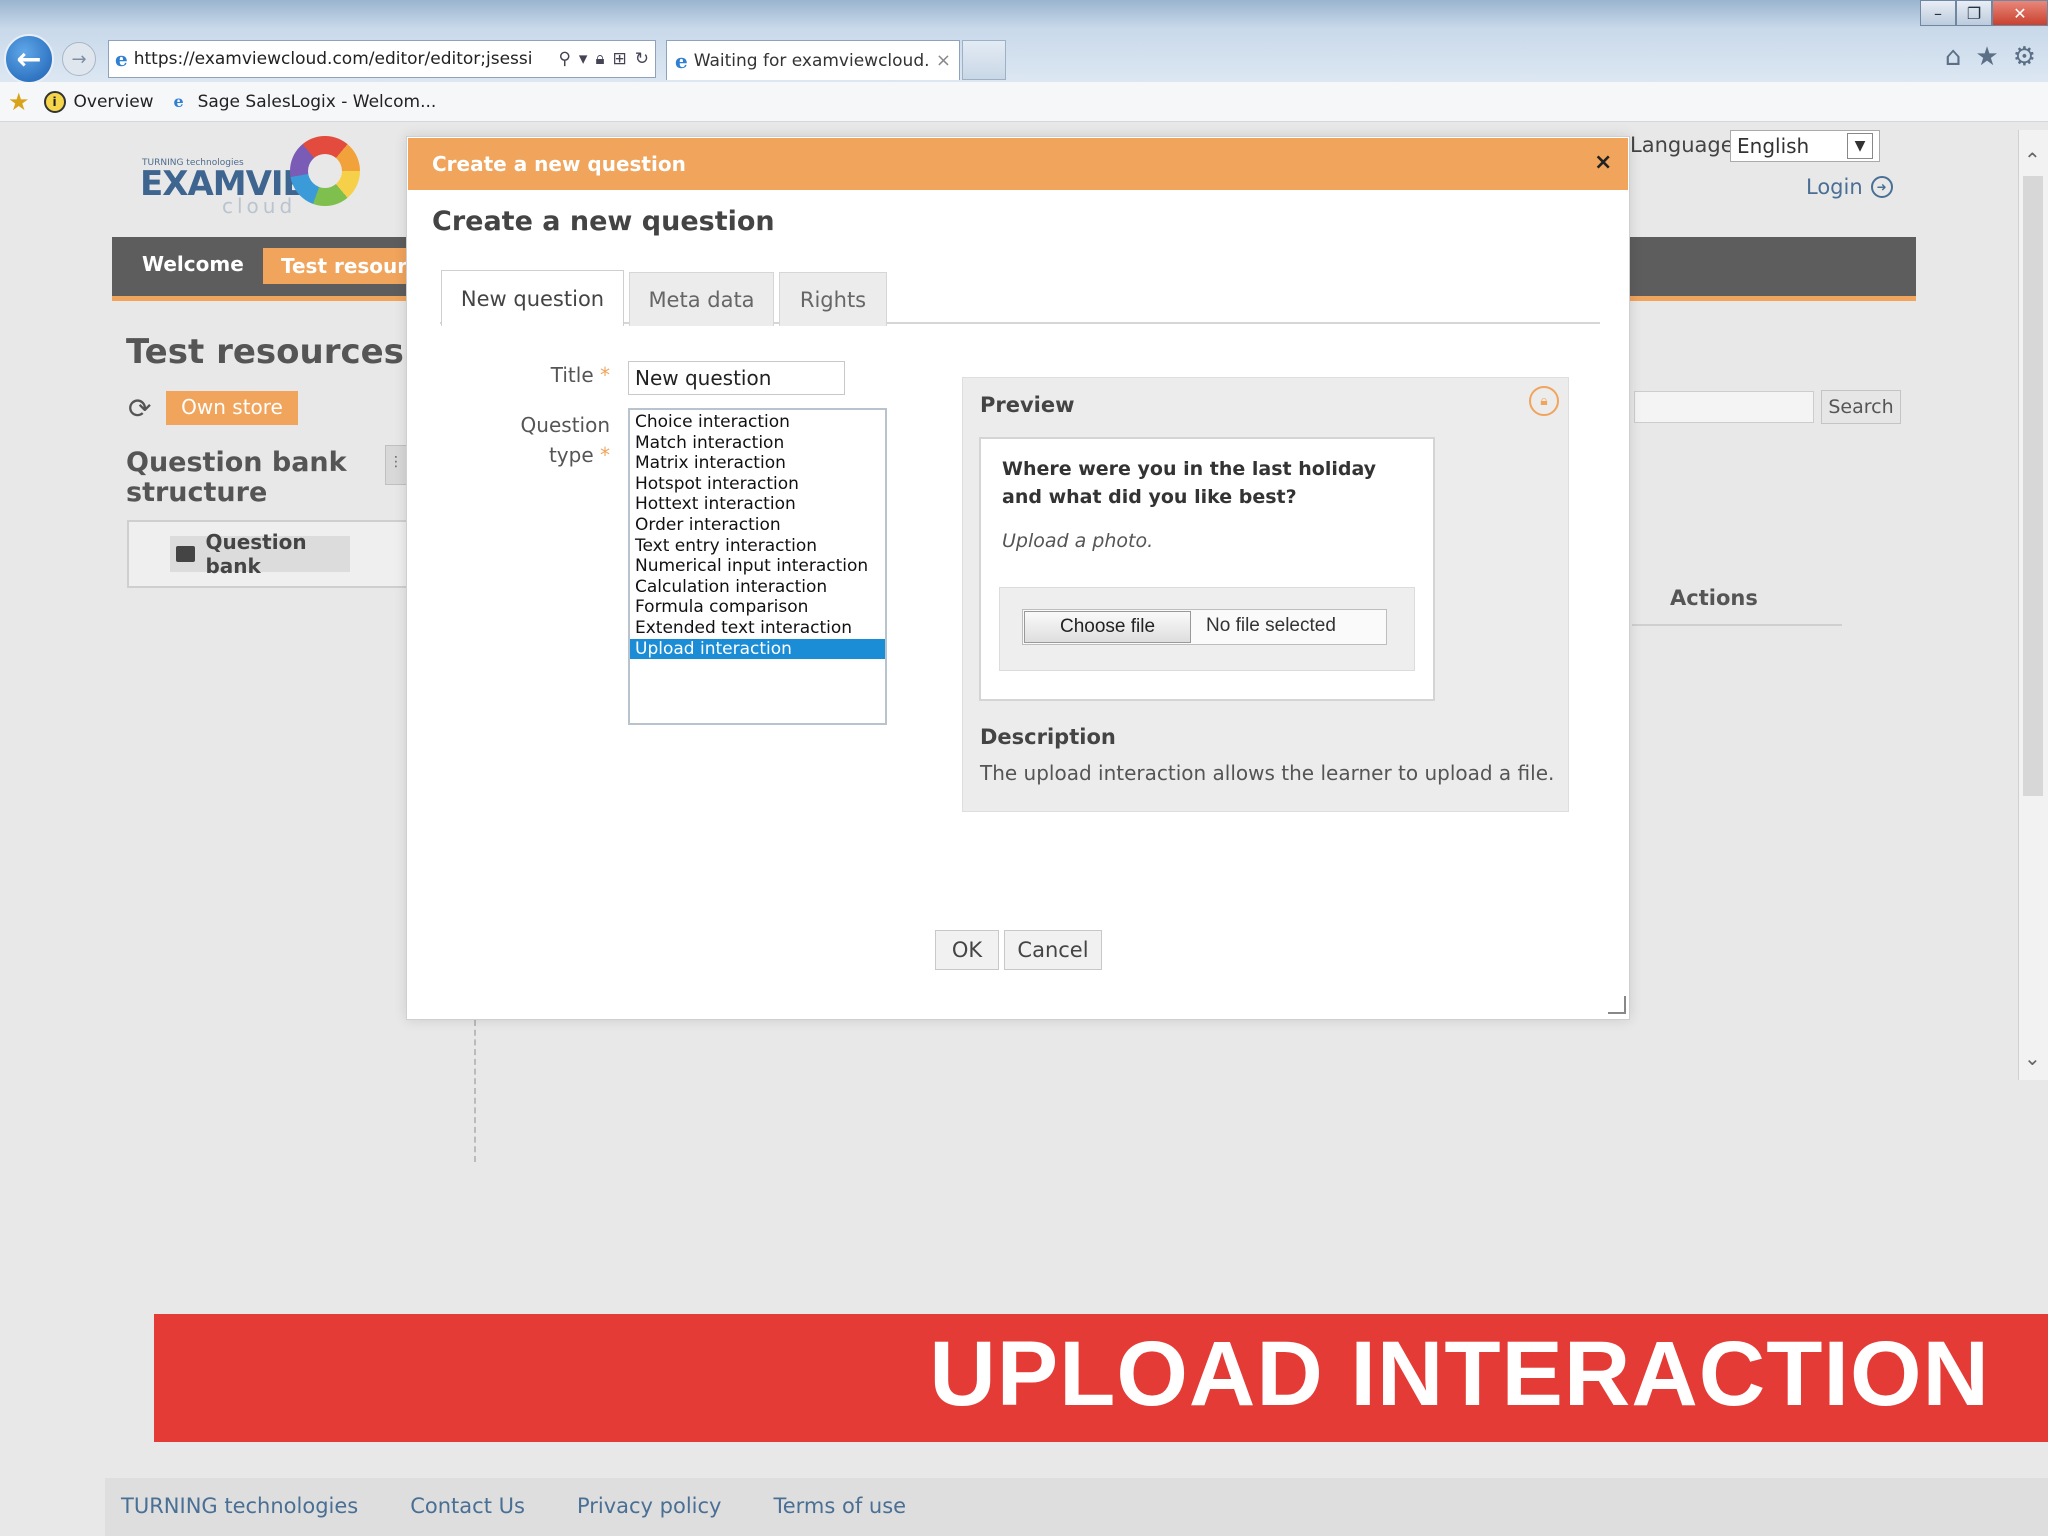  What do you see at coordinates (396, 465) in the screenshot?
I see `panel-grip-icon: ⋮` at bounding box center [396, 465].